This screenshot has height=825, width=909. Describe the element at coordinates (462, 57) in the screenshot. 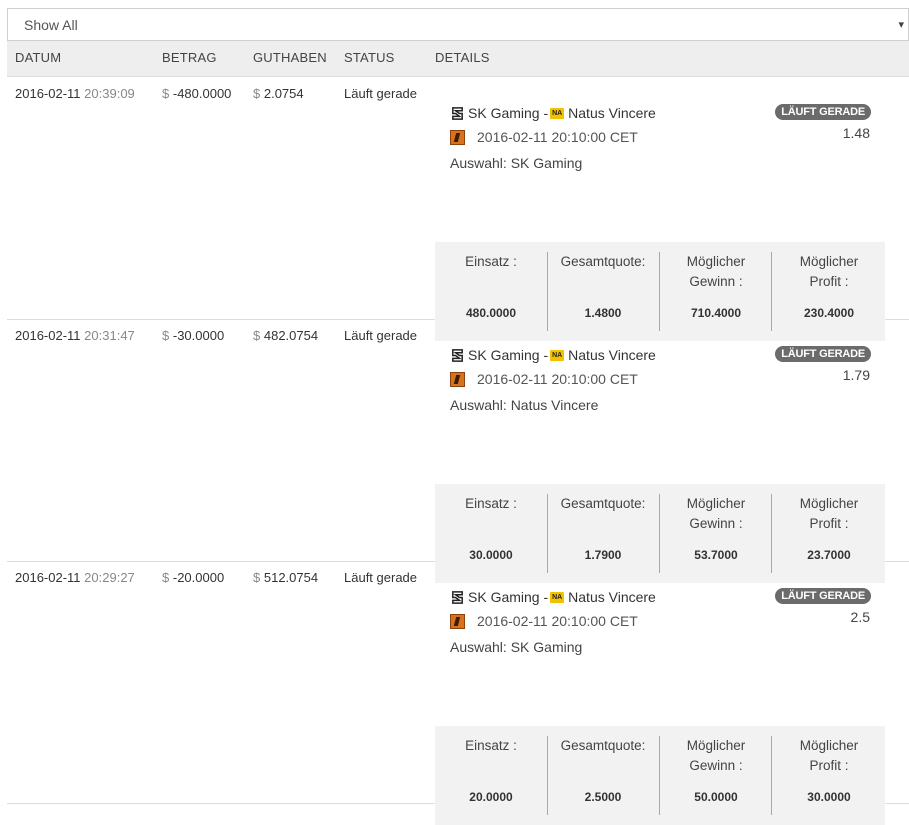

I see `column-header-details: DETAILS` at that location.